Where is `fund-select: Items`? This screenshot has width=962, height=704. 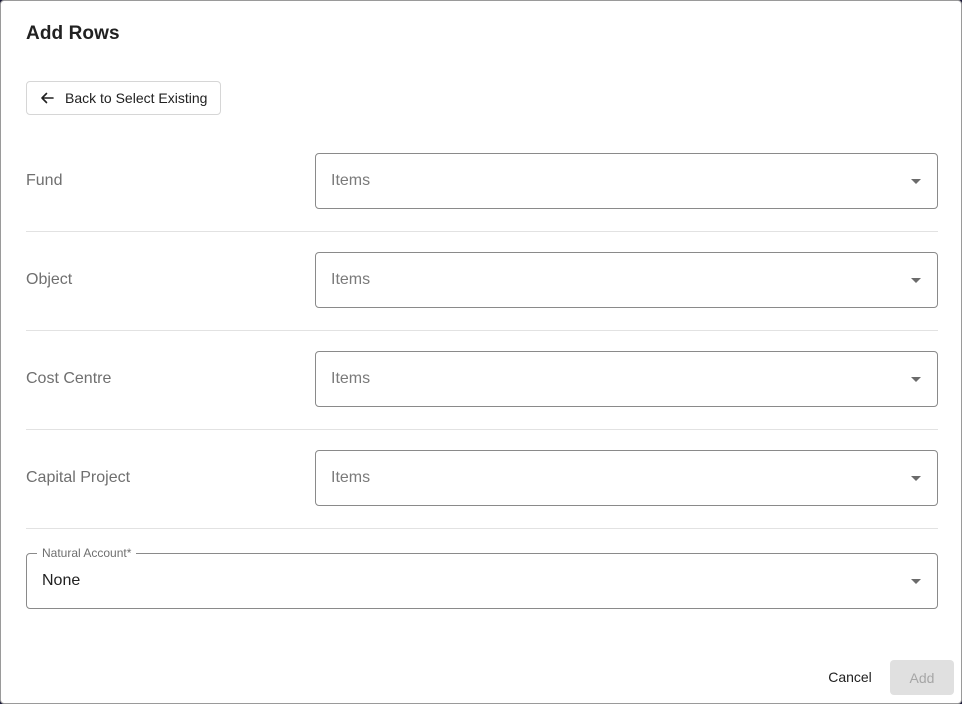
fund-select: Items is located at coordinates (626, 181).